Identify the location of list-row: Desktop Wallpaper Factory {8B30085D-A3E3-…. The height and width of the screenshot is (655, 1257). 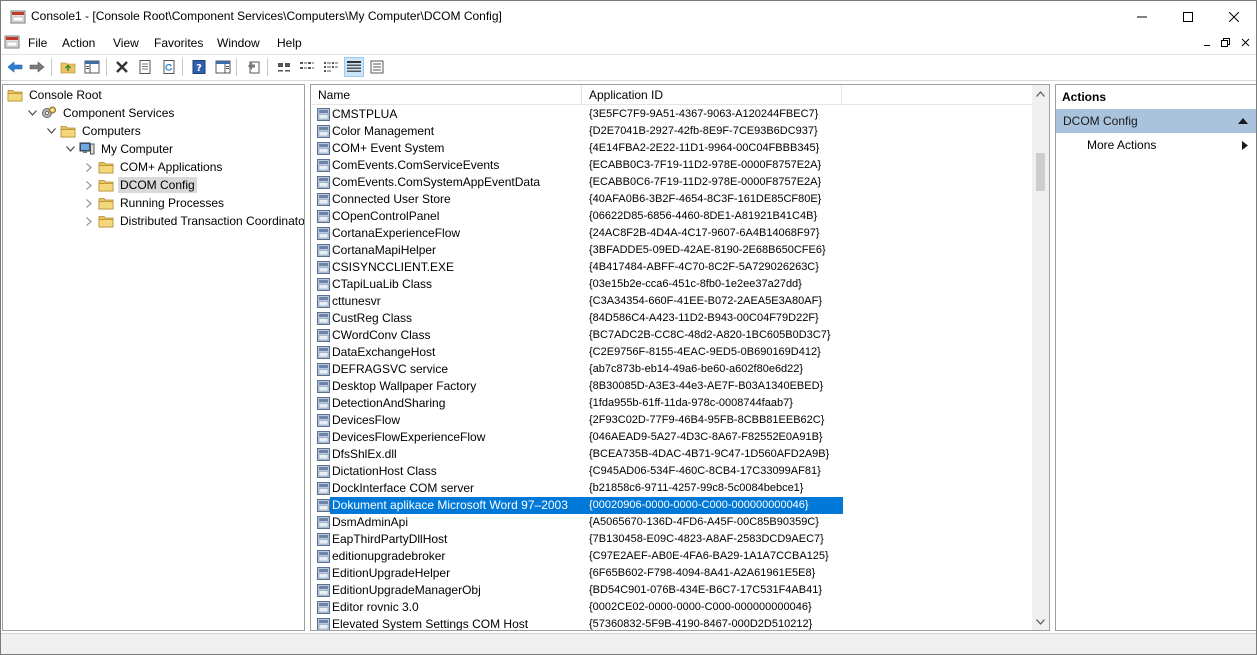
(673, 386).